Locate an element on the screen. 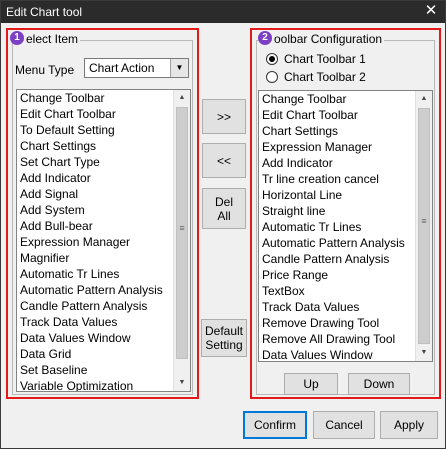  menu-type-value: Chart Action is located at coordinates (122, 68).